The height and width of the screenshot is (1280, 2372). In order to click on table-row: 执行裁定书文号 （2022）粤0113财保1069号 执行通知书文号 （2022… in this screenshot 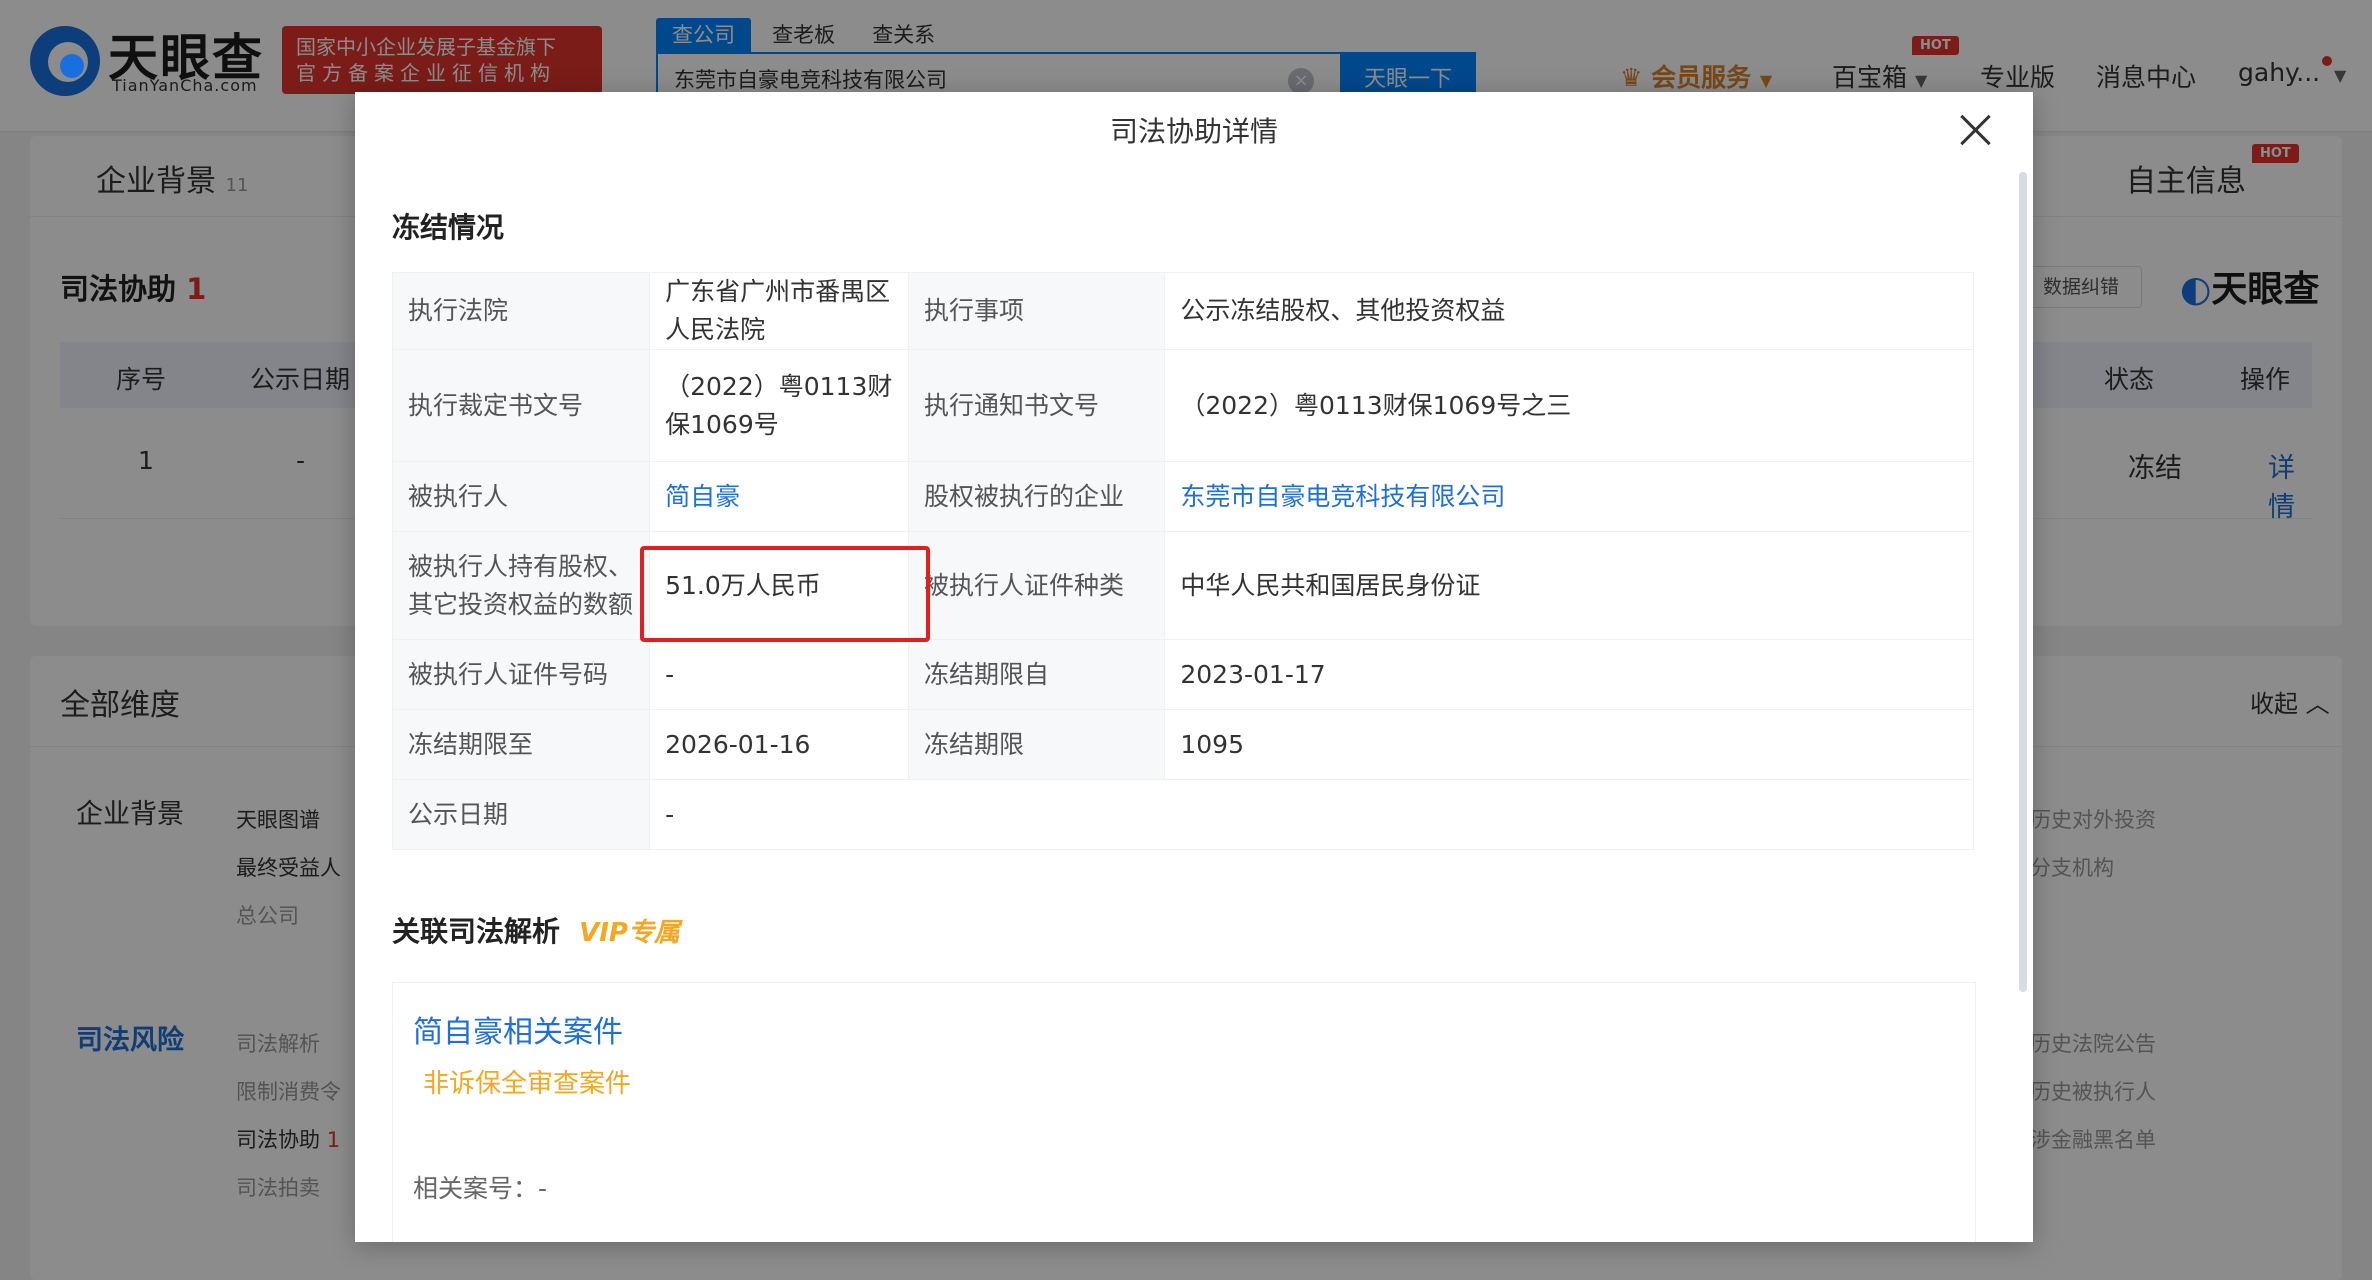, I will do `click(1182, 405)`.